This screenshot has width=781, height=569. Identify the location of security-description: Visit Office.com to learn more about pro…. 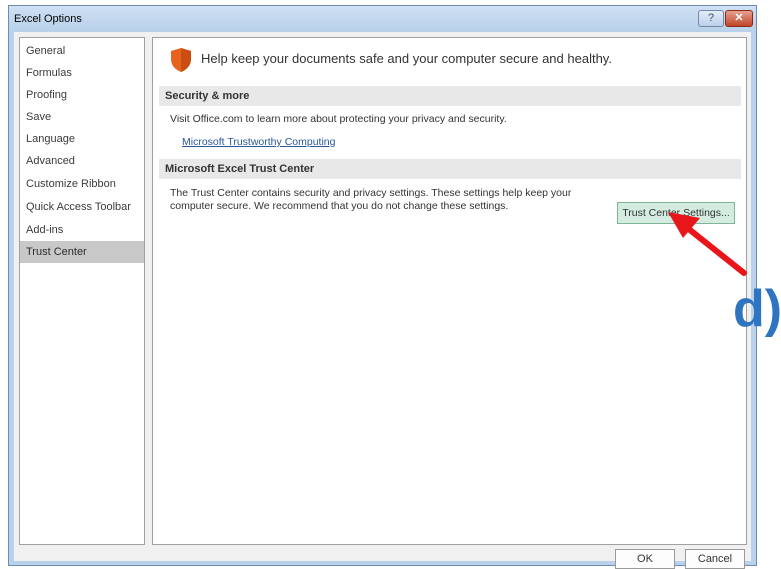
(338, 119).